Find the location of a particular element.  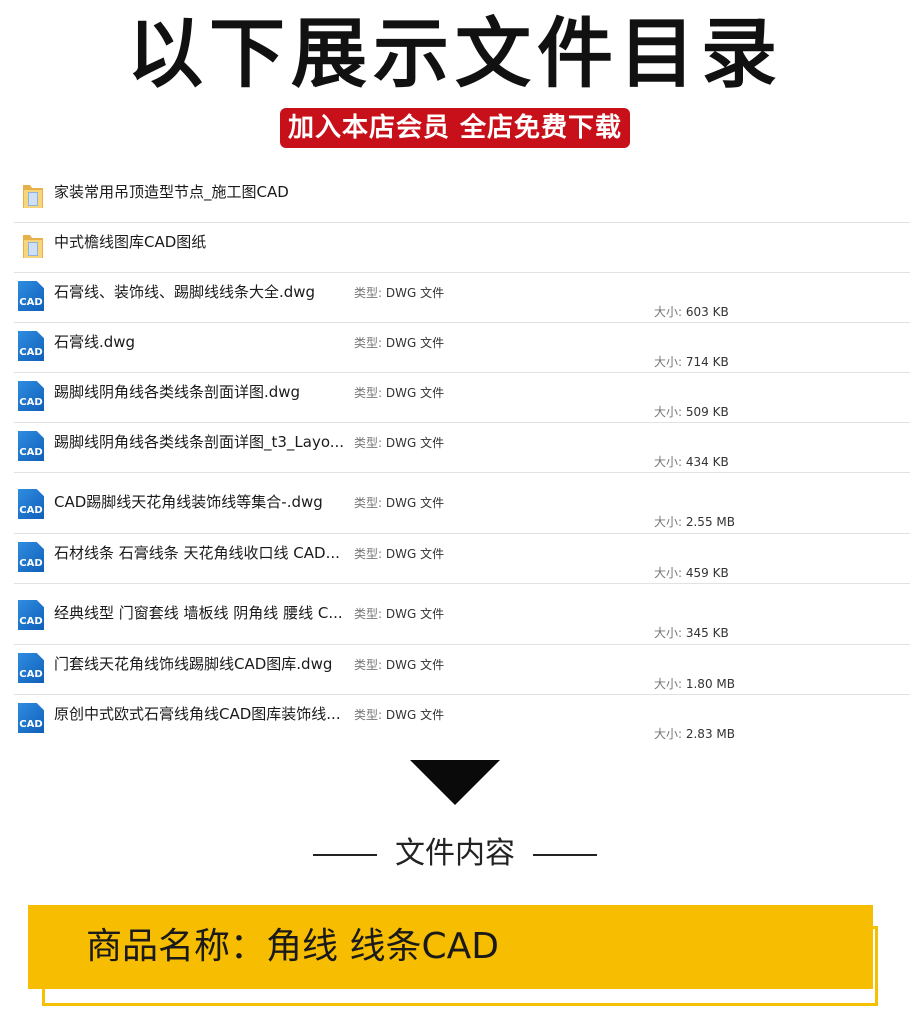

file-size: 大小: 434 KB is located at coordinates (691, 461).